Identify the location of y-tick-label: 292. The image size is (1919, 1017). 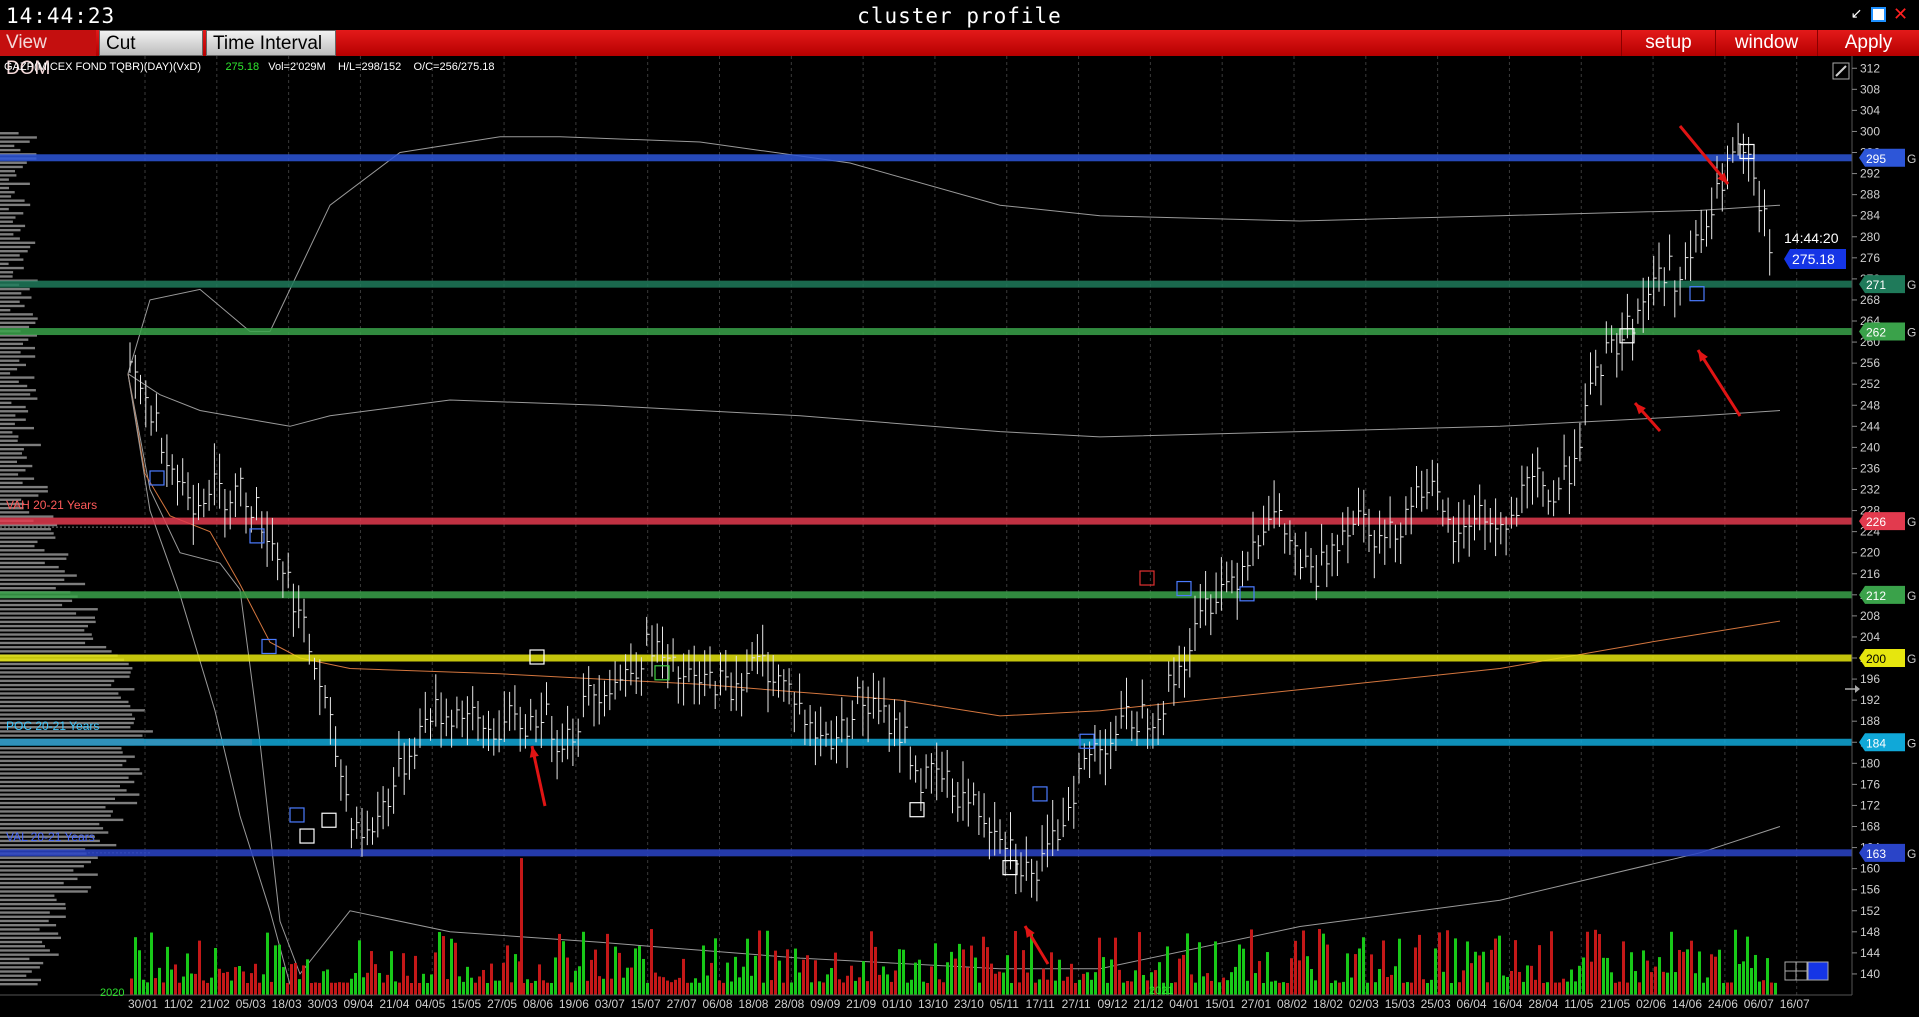
(1870, 174).